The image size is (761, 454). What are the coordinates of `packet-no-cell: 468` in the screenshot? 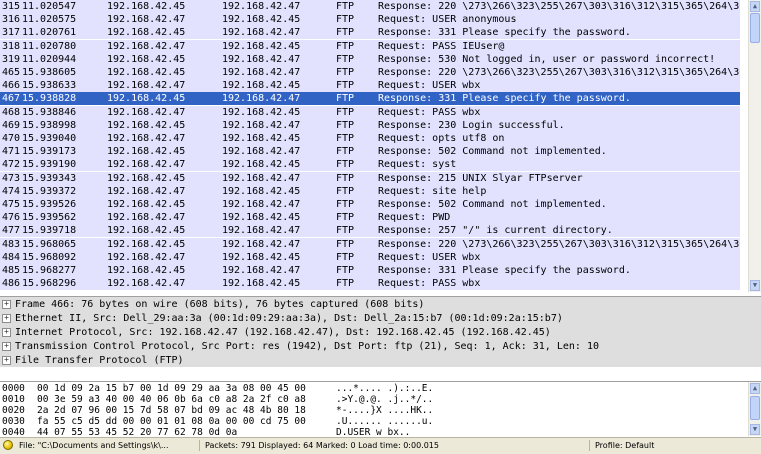 It's located at (10, 112).